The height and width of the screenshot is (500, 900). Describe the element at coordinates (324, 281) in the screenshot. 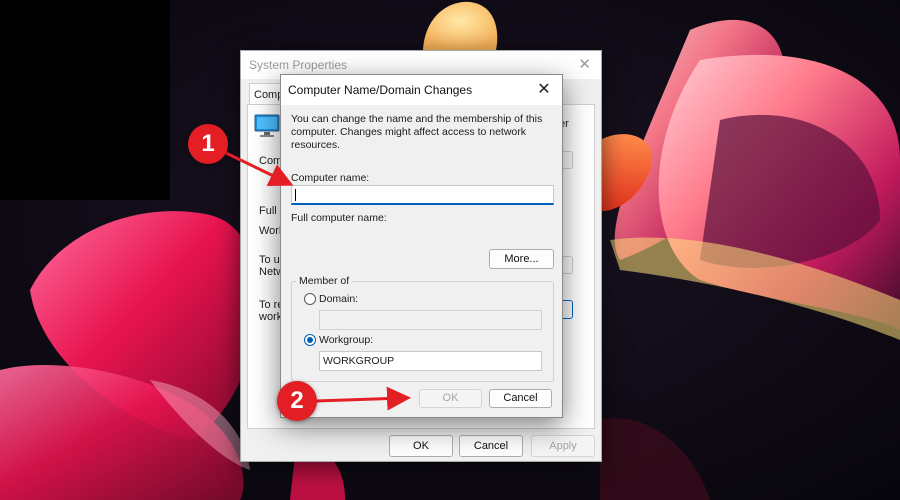

I see `member-of-legend: Member of` at that location.